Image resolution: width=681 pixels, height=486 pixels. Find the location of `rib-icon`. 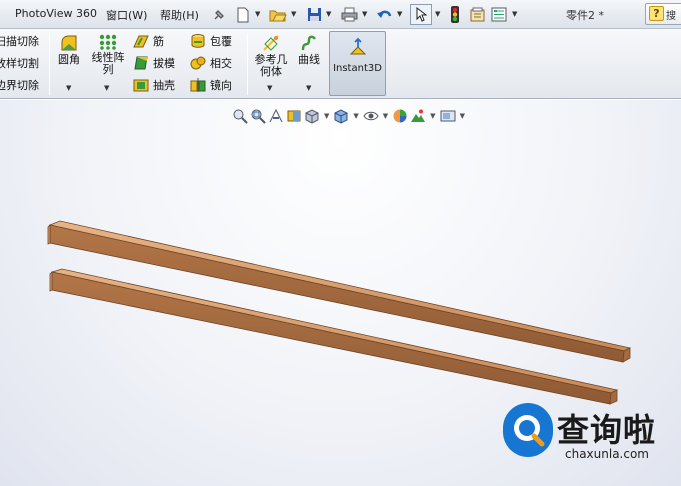

rib-icon is located at coordinates (141, 41).